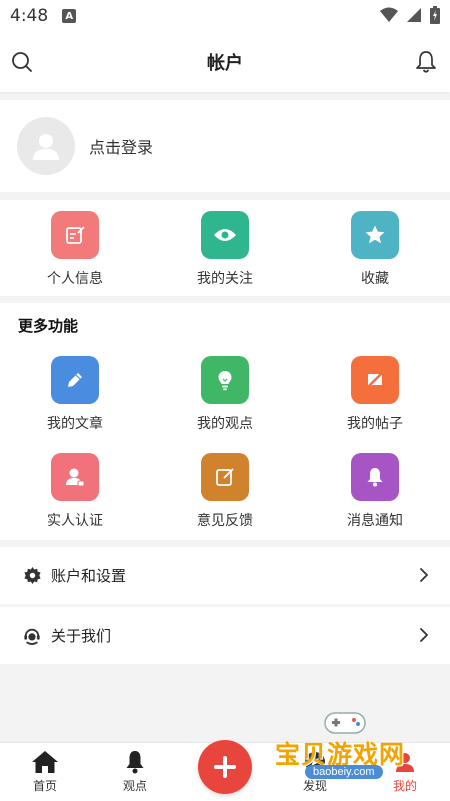 The width and height of the screenshot is (450, 801). I want to click on quick-action-following: 我的关注, so click(225, 249).